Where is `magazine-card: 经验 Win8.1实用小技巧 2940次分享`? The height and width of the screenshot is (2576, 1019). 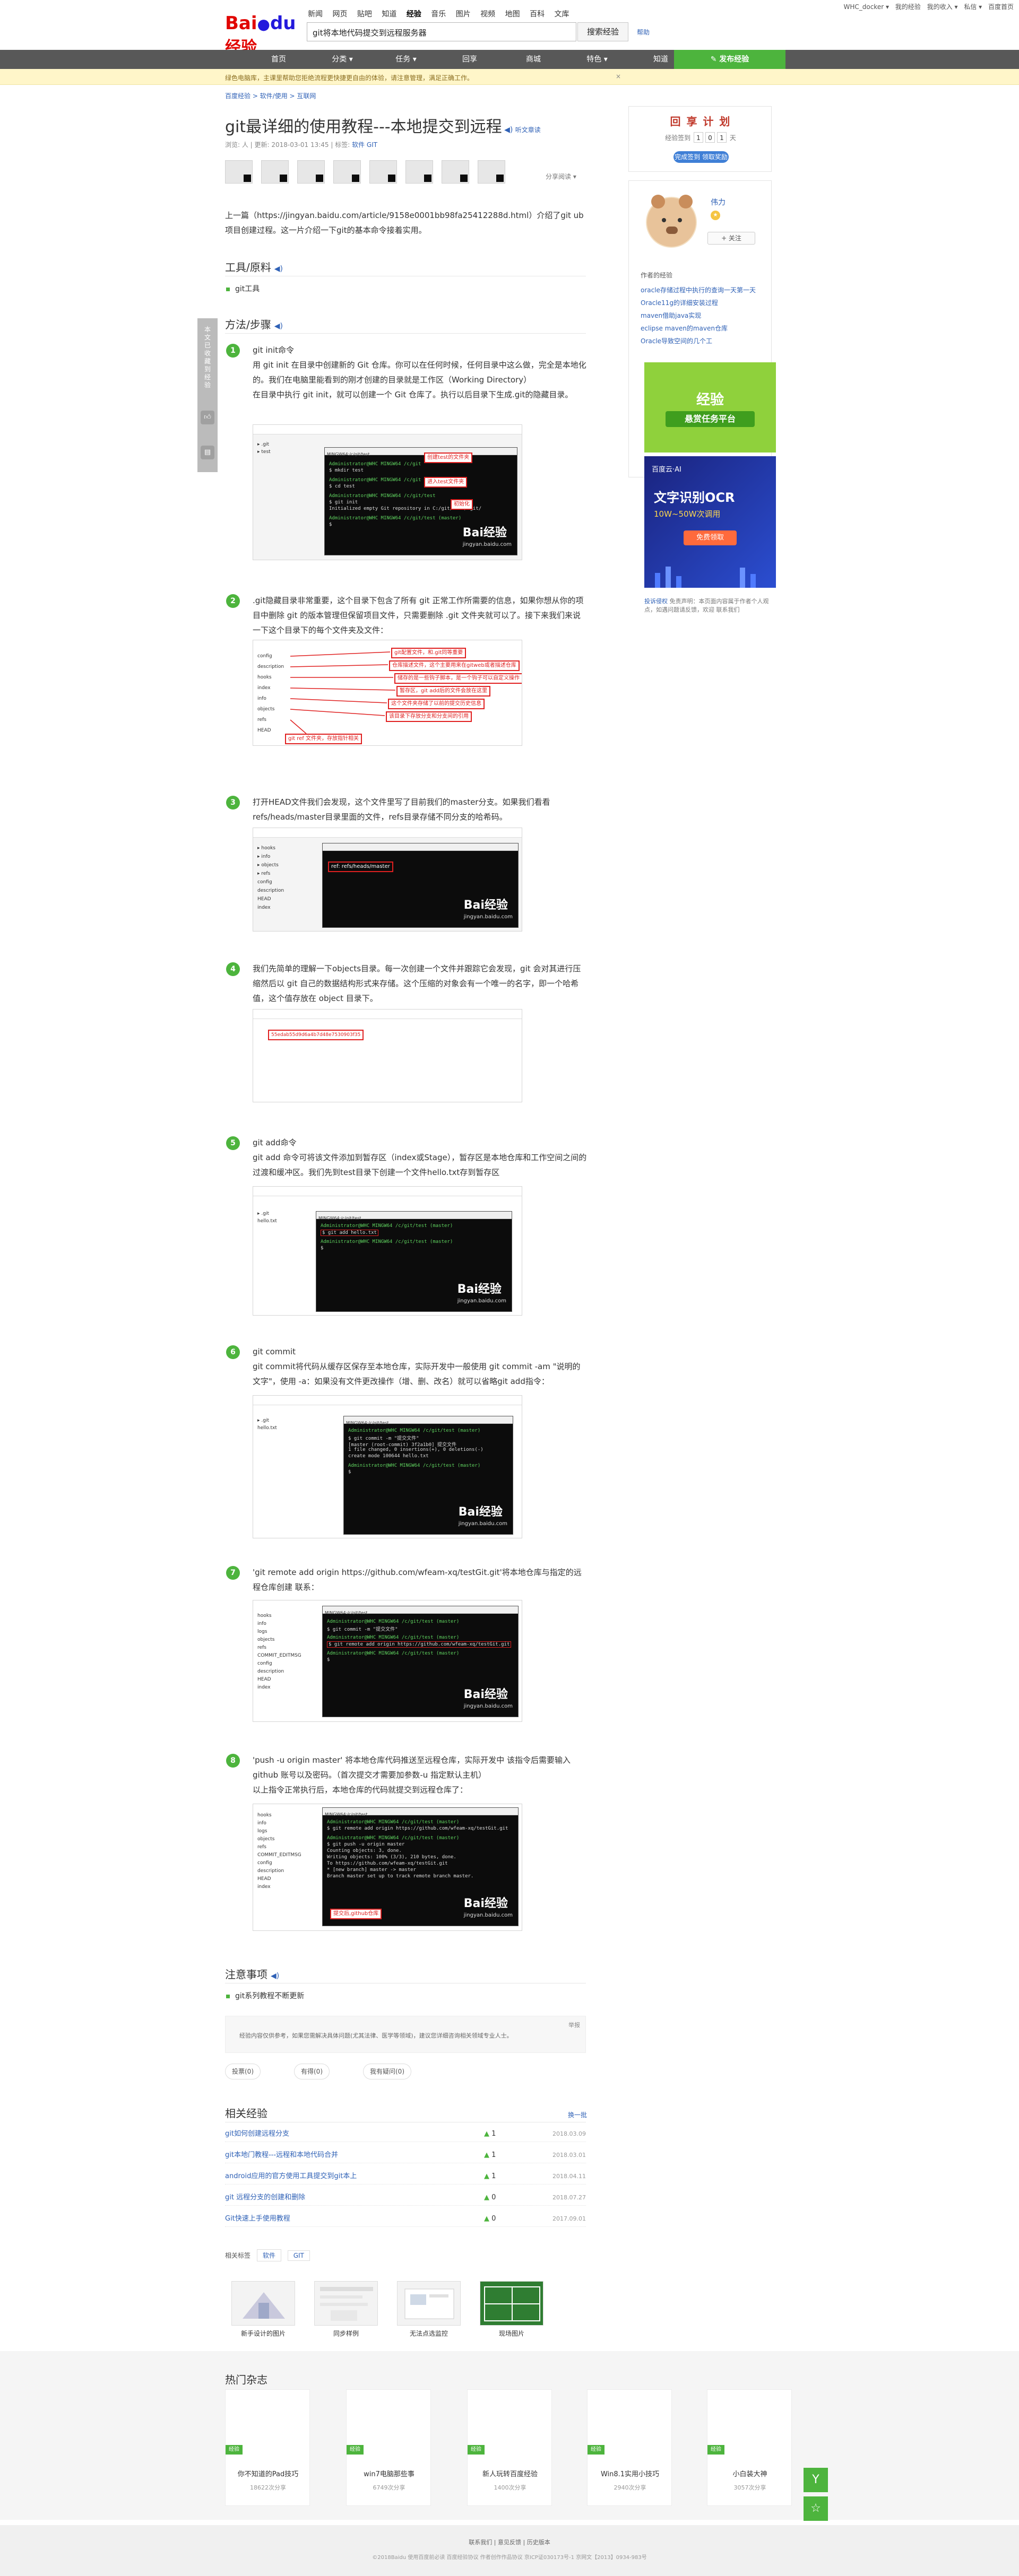
magazine-card: 经验 Win8.1实用小技巧 2940次分享 is located at coordinates (629, 2447).